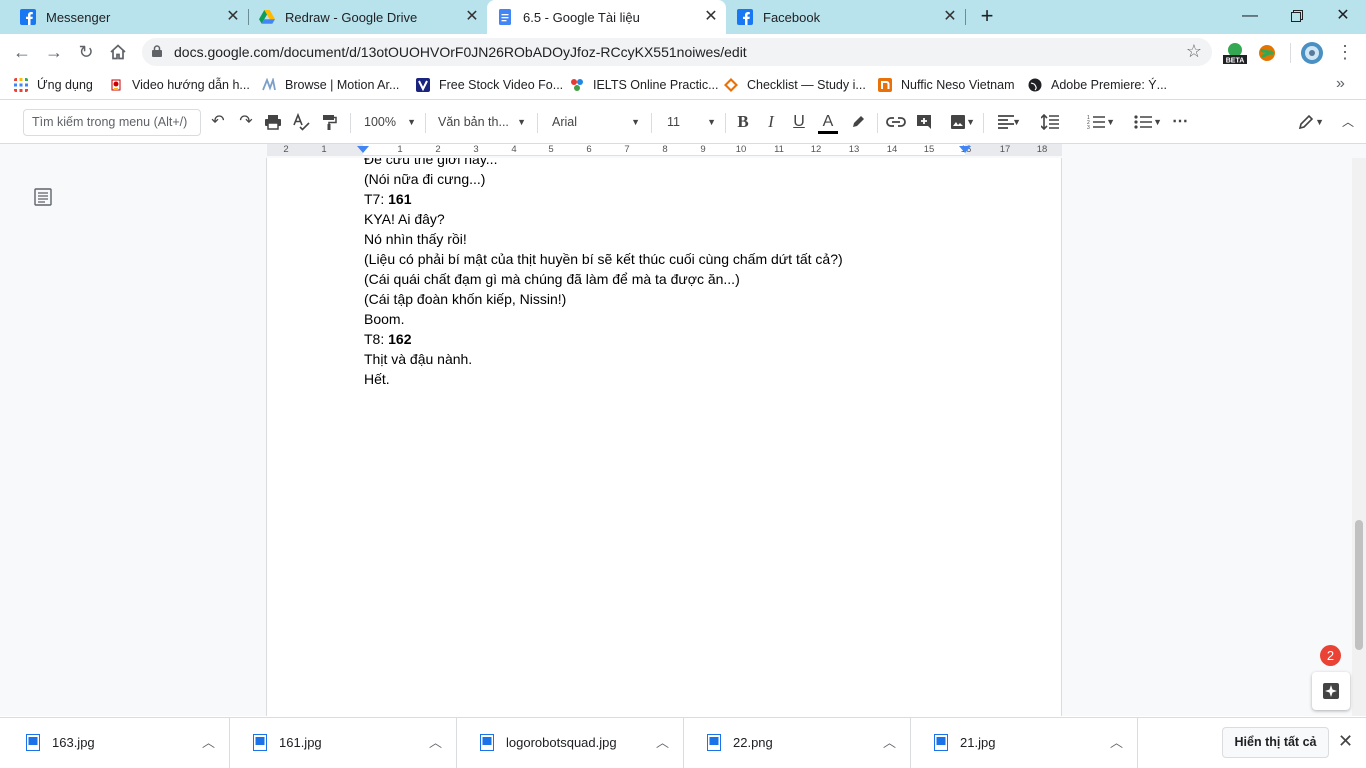 This screenshot has height=768, width=1366. What do you see at coordinates (269, 84) in the screenshot?
I see `motion-array-icon` at bounding box center [269, 84].